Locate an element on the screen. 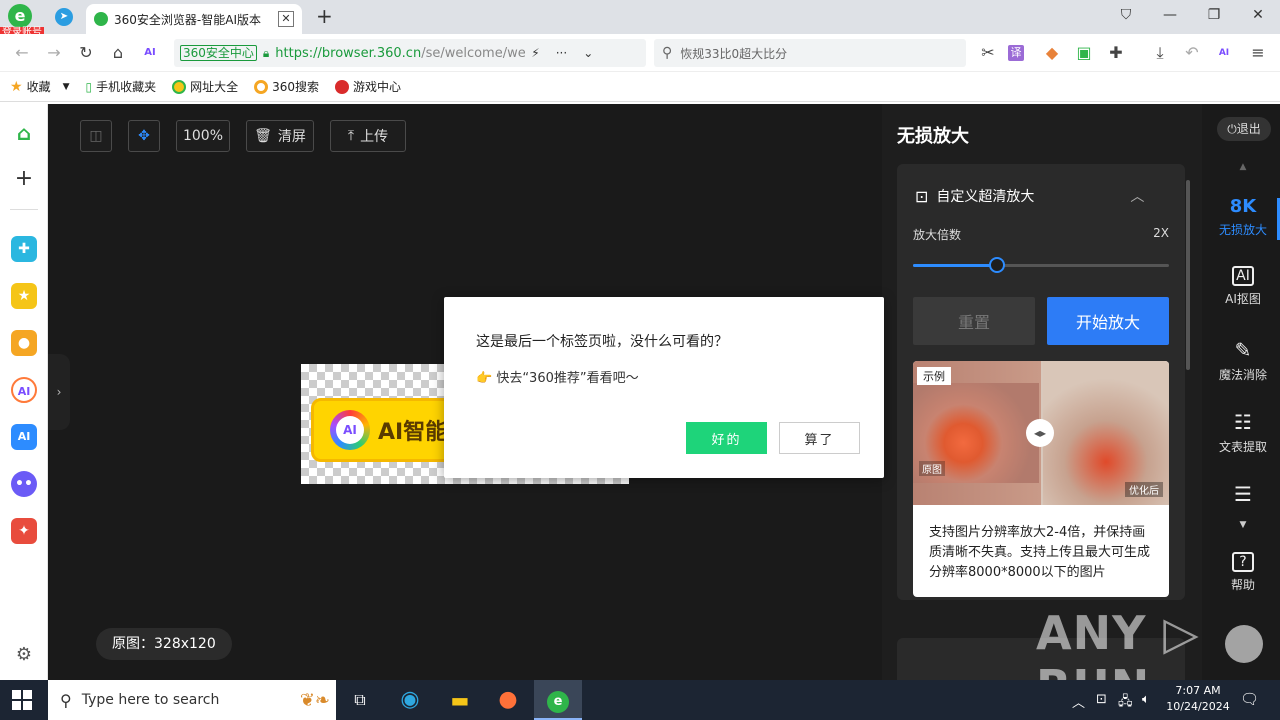 The height and width of the screenshot is (720, 1280). bookmark-favorites: ★ 收藏 ▼ is located at coordinates (40, 86).